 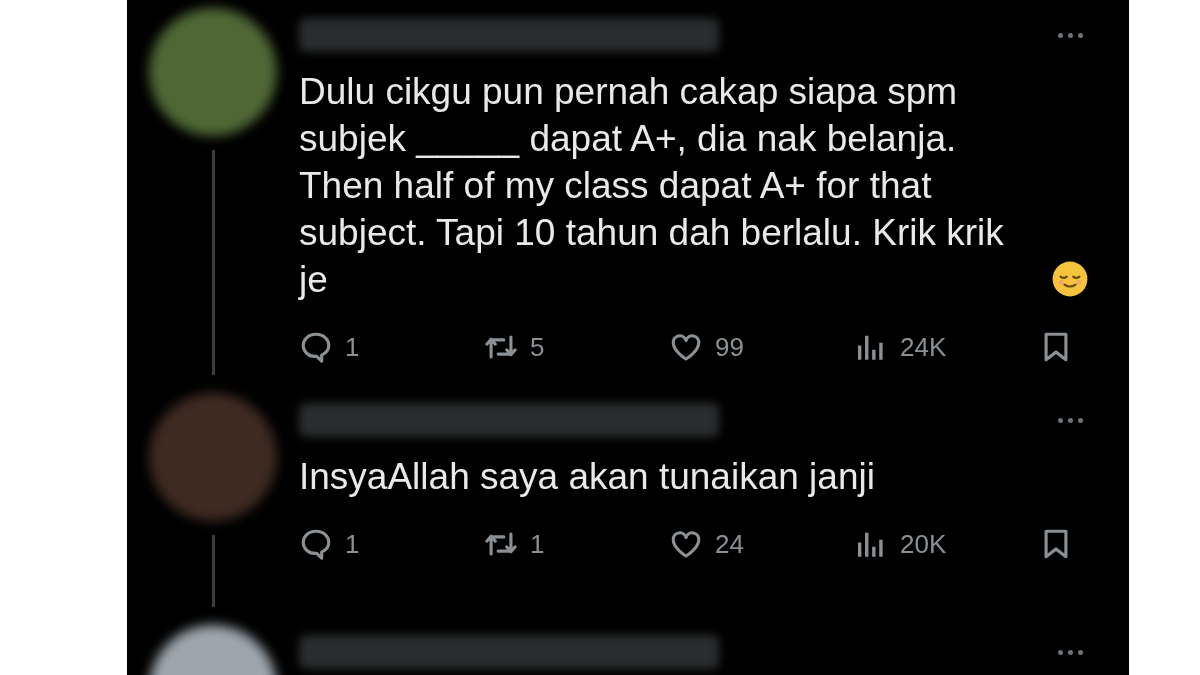 I want to click on reposts-button: 5, so click(x=576, y=347).